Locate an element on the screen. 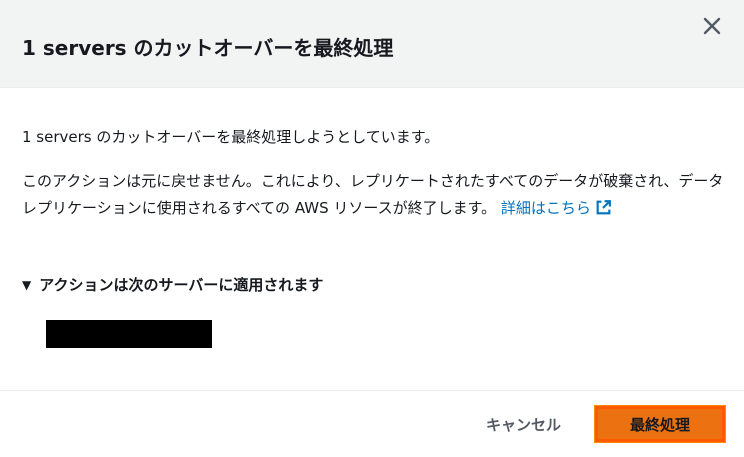 The width and height of the screenshot is (744, 457). expander-label: アクションは次のサーバーに適用されます is located at coordinates (181, 285).